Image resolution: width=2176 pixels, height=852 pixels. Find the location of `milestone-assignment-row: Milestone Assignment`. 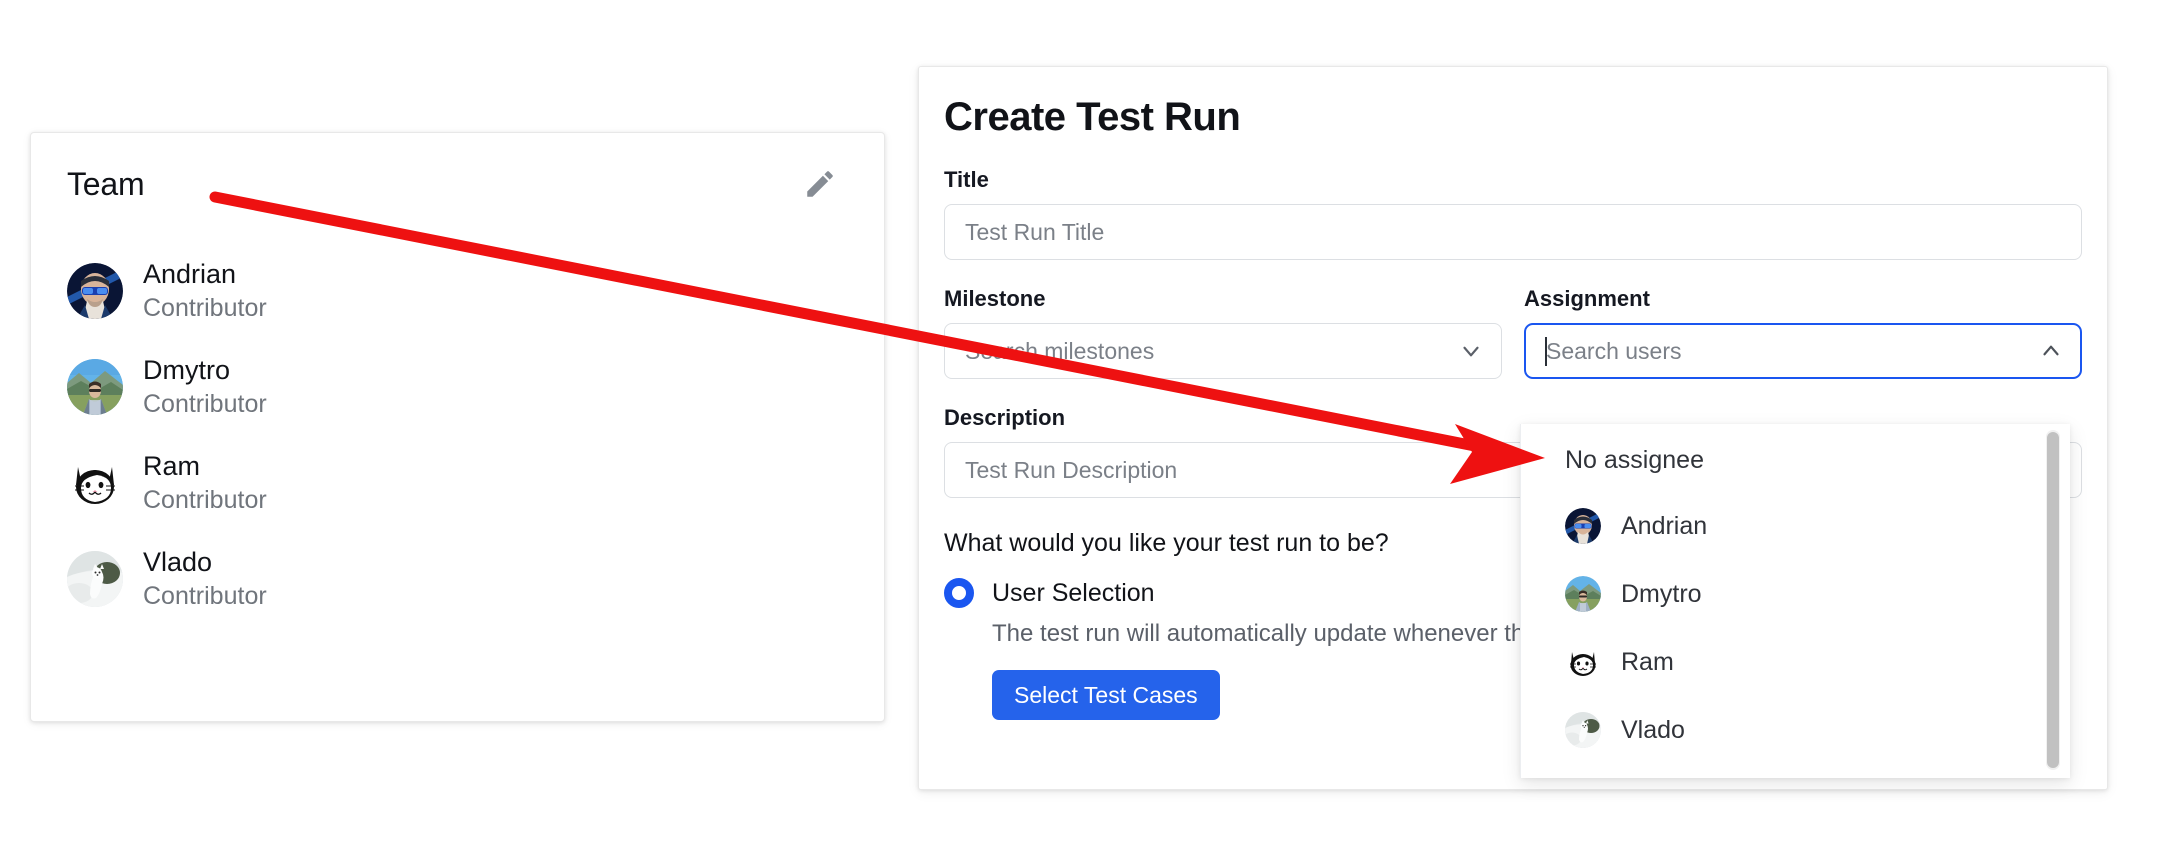

milestone-assignment-row: Milestone Assignment is located at coordinates (1513, 331).